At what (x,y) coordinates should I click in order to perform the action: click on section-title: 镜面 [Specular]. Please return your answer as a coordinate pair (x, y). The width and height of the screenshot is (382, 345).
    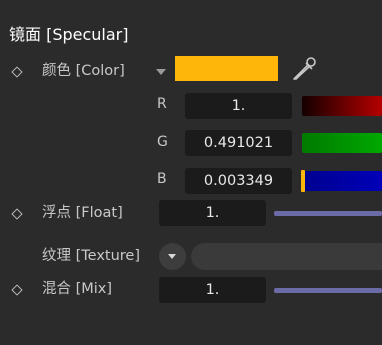
    Looking at the image, I should click on (69, 34).